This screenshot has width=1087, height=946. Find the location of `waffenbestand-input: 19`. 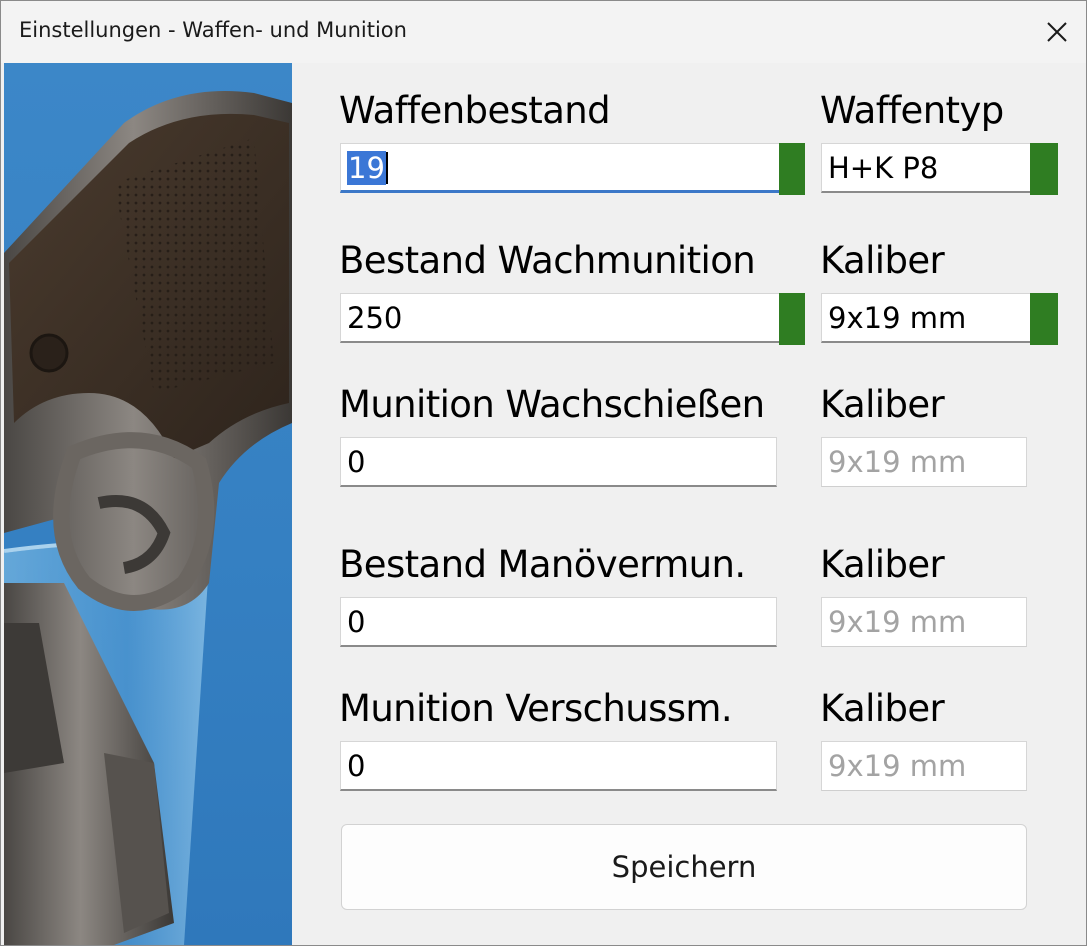

waffenbestand-input: 19 is located at coordinates (560, 168).